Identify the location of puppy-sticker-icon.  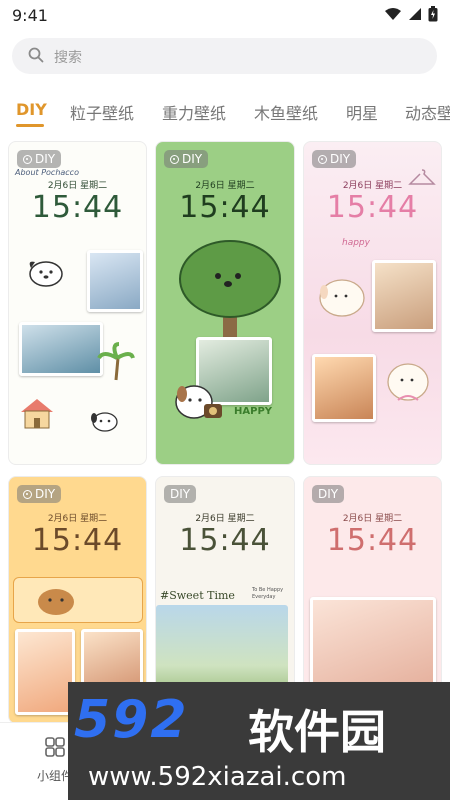
(104, 422).